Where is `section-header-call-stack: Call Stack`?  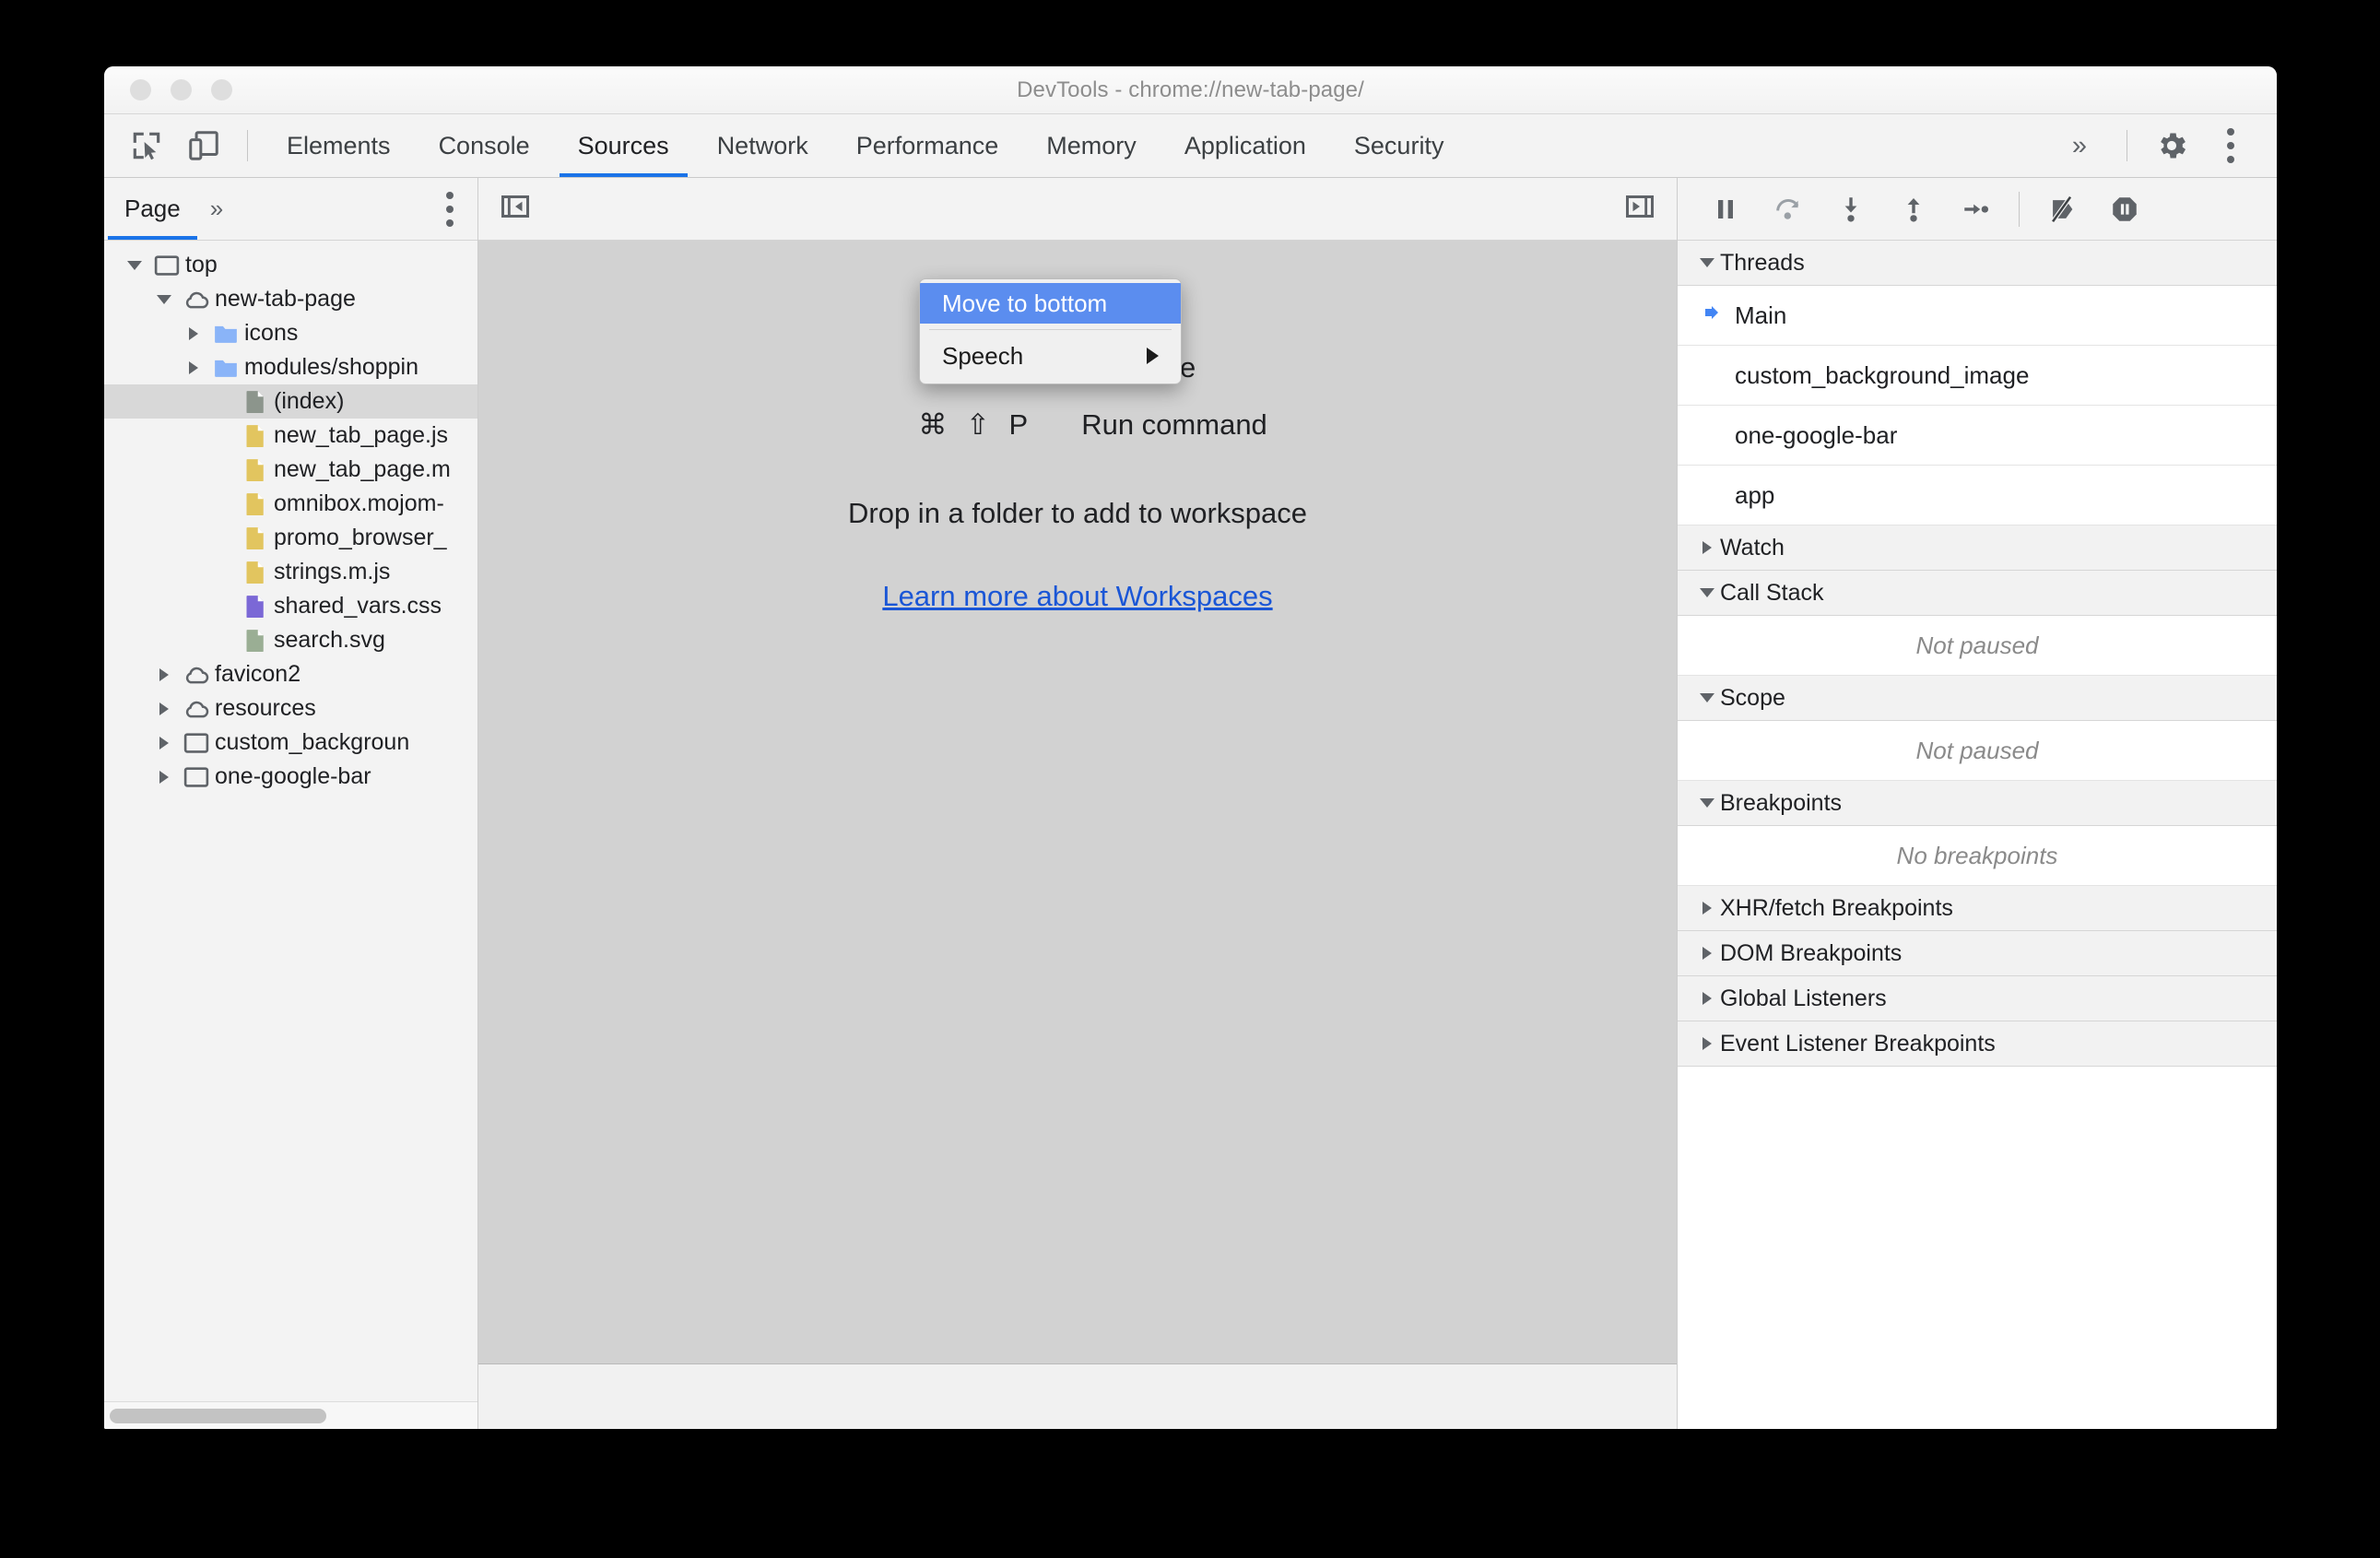
section-header-call-stack: Call Stack is located at coordinates (1977, 593).